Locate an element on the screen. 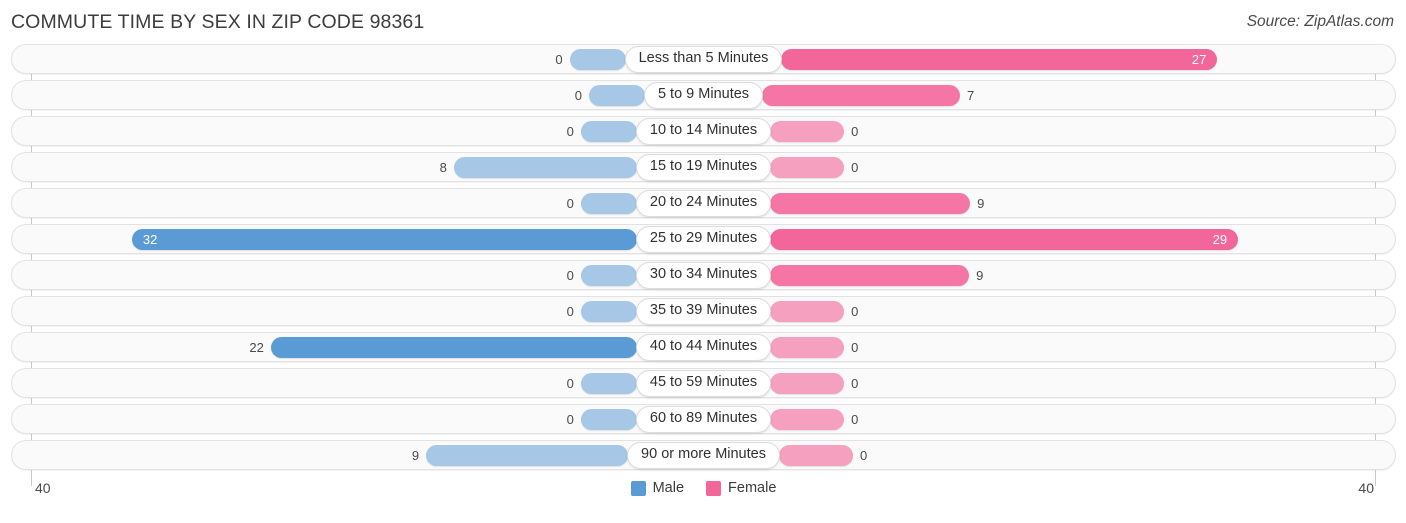 The width and height of the screenshot is (1406, 523). row-content: 8 15 to 19 Minutes 0 is located at coordinates (703, 167).